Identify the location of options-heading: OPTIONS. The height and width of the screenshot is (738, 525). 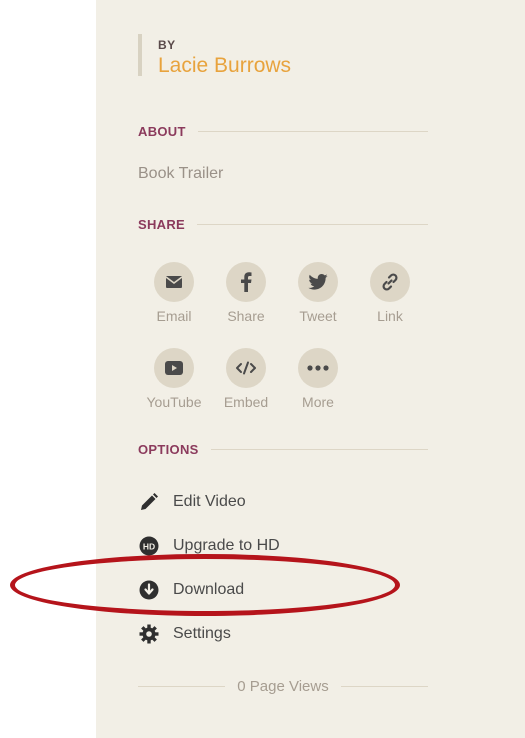
(283, 449).